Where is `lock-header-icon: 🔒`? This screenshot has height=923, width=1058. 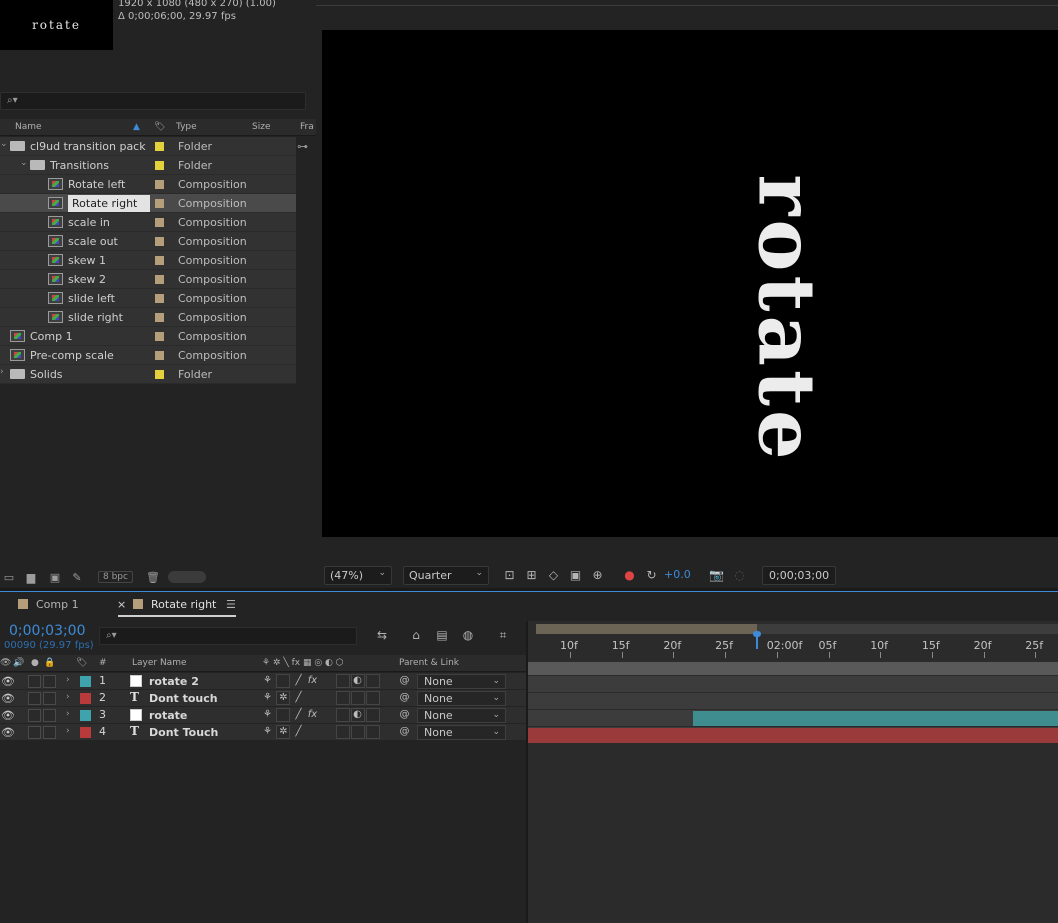
lock-header-icon: 🔒 is located at coordinates (49, 663).